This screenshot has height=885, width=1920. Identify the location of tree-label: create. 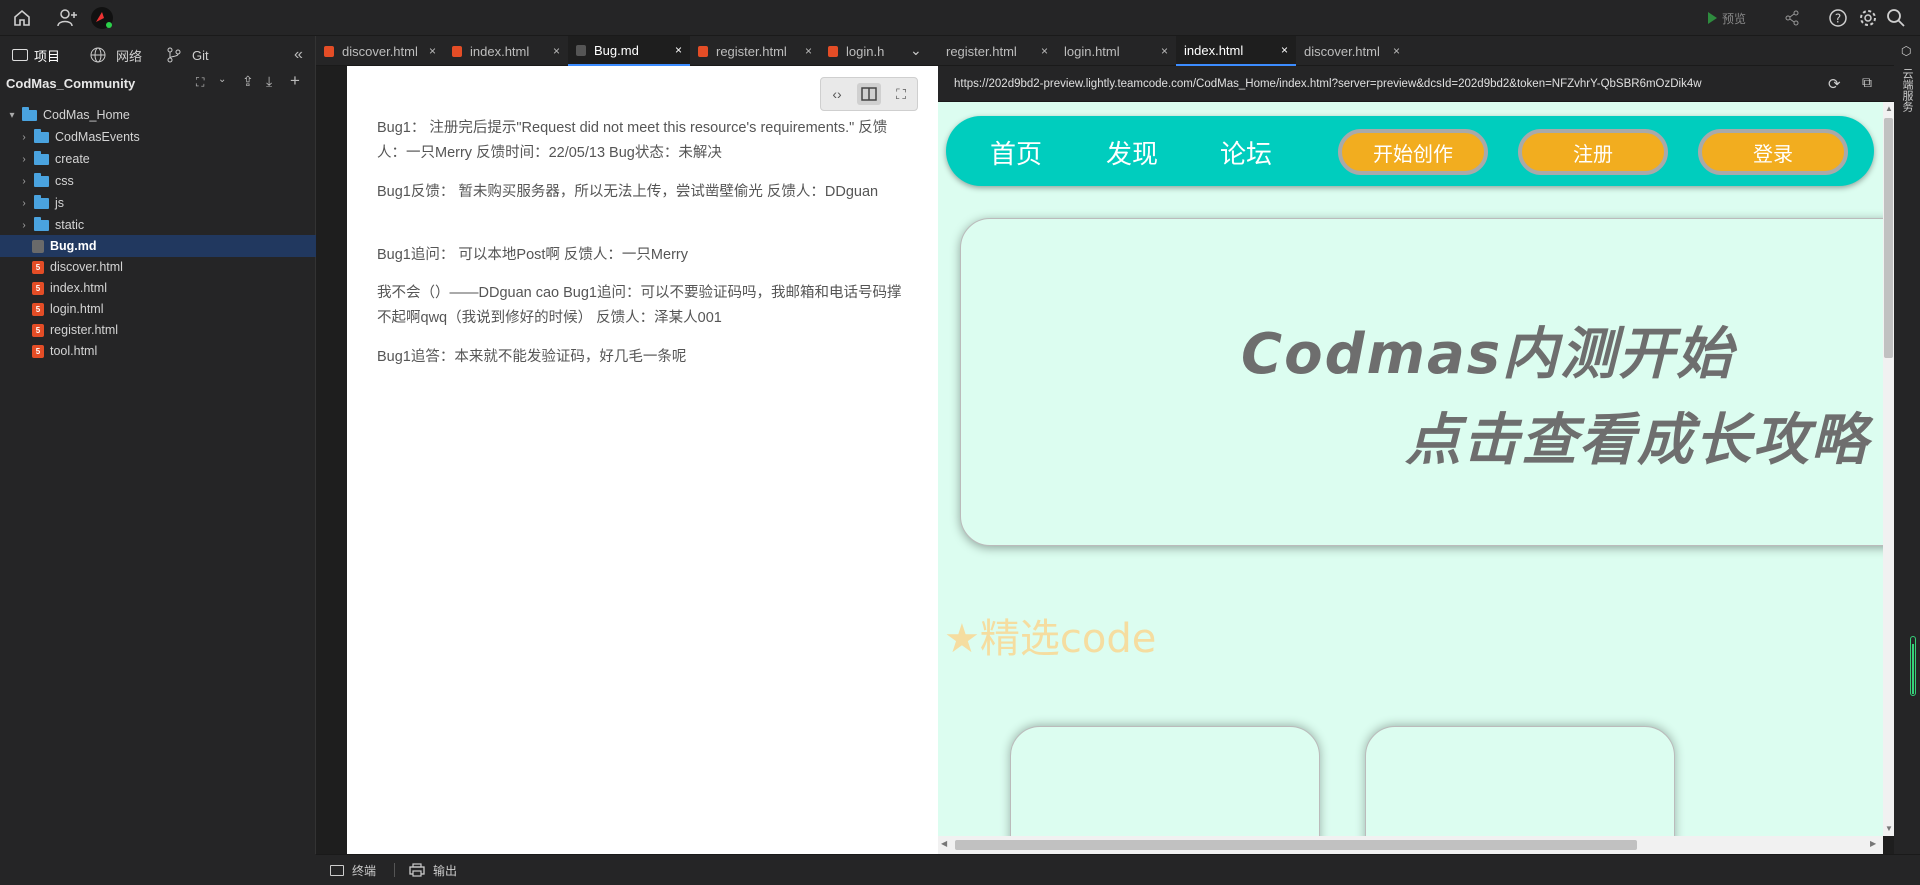
(72, 159).